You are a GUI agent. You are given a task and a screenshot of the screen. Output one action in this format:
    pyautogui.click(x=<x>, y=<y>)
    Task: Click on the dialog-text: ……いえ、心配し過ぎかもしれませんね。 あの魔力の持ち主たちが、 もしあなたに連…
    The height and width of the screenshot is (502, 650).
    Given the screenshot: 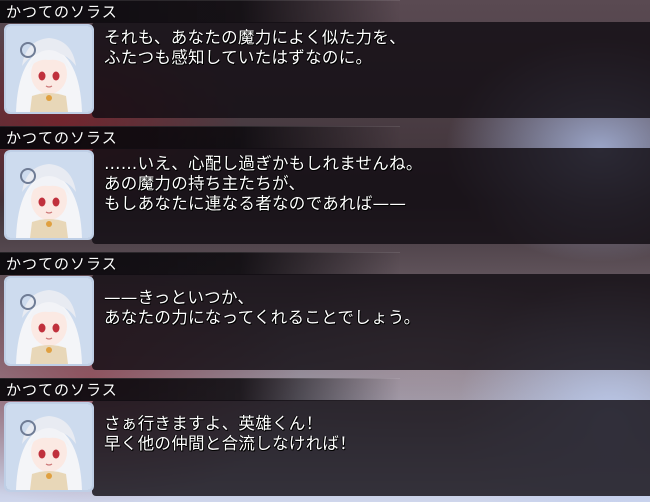 What is the action you would take?
    pyautogui.click(x=263, y=183)
    